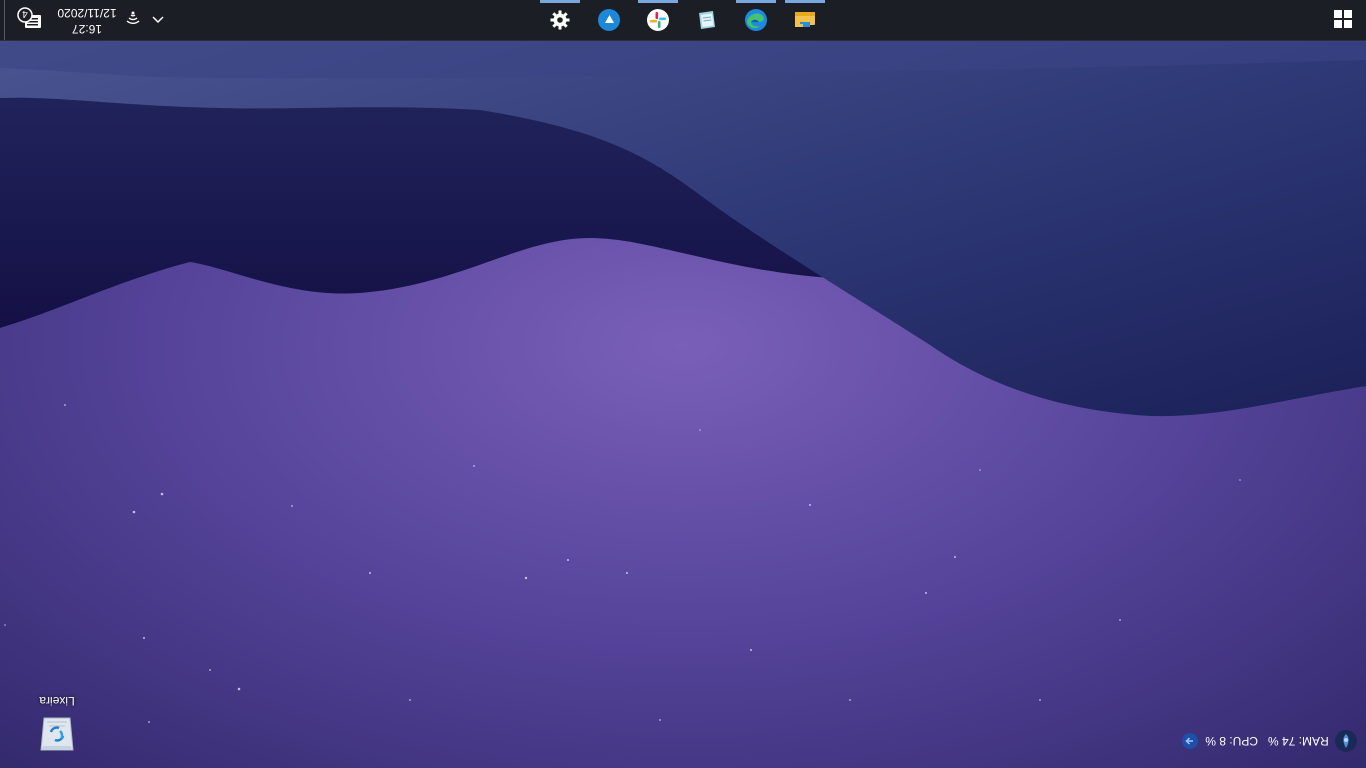 This screenshot has height=768, width=1366. I want to click on taskbar-app-slack, so click(658, 20).